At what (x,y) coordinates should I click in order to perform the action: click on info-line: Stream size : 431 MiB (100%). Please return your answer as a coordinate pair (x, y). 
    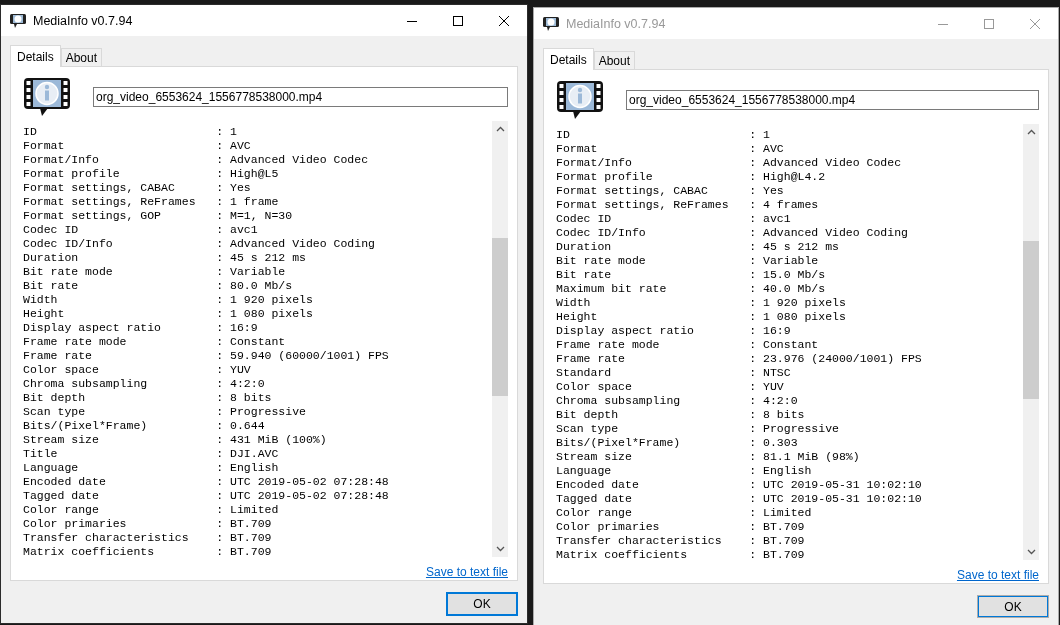
    Looking at the image, I should click on (175, 440).